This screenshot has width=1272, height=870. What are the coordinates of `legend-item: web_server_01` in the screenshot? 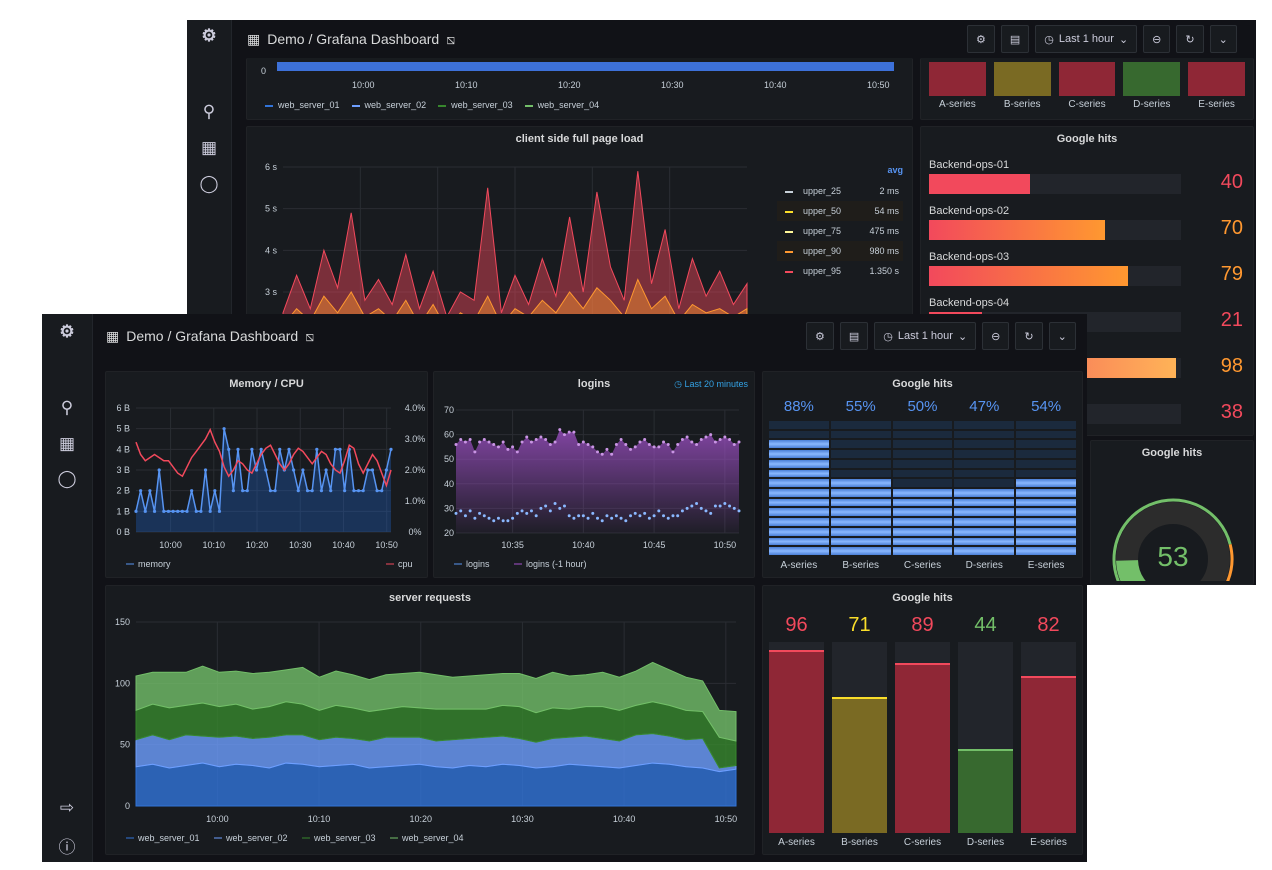 It's located at (302, 105).